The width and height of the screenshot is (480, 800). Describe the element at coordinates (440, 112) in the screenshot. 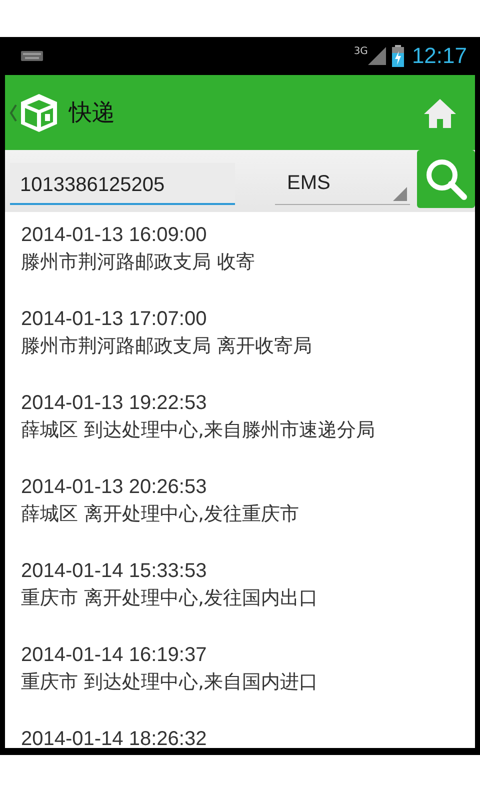

I see `home-icon` at that location.